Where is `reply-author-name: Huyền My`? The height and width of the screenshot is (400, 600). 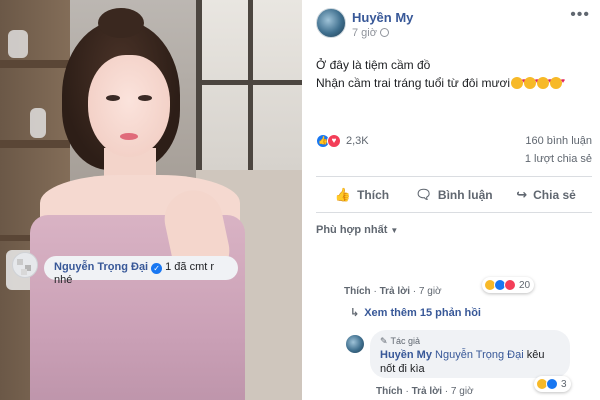
reply-author-name: Huyền My is located at coordinates (406, 355).